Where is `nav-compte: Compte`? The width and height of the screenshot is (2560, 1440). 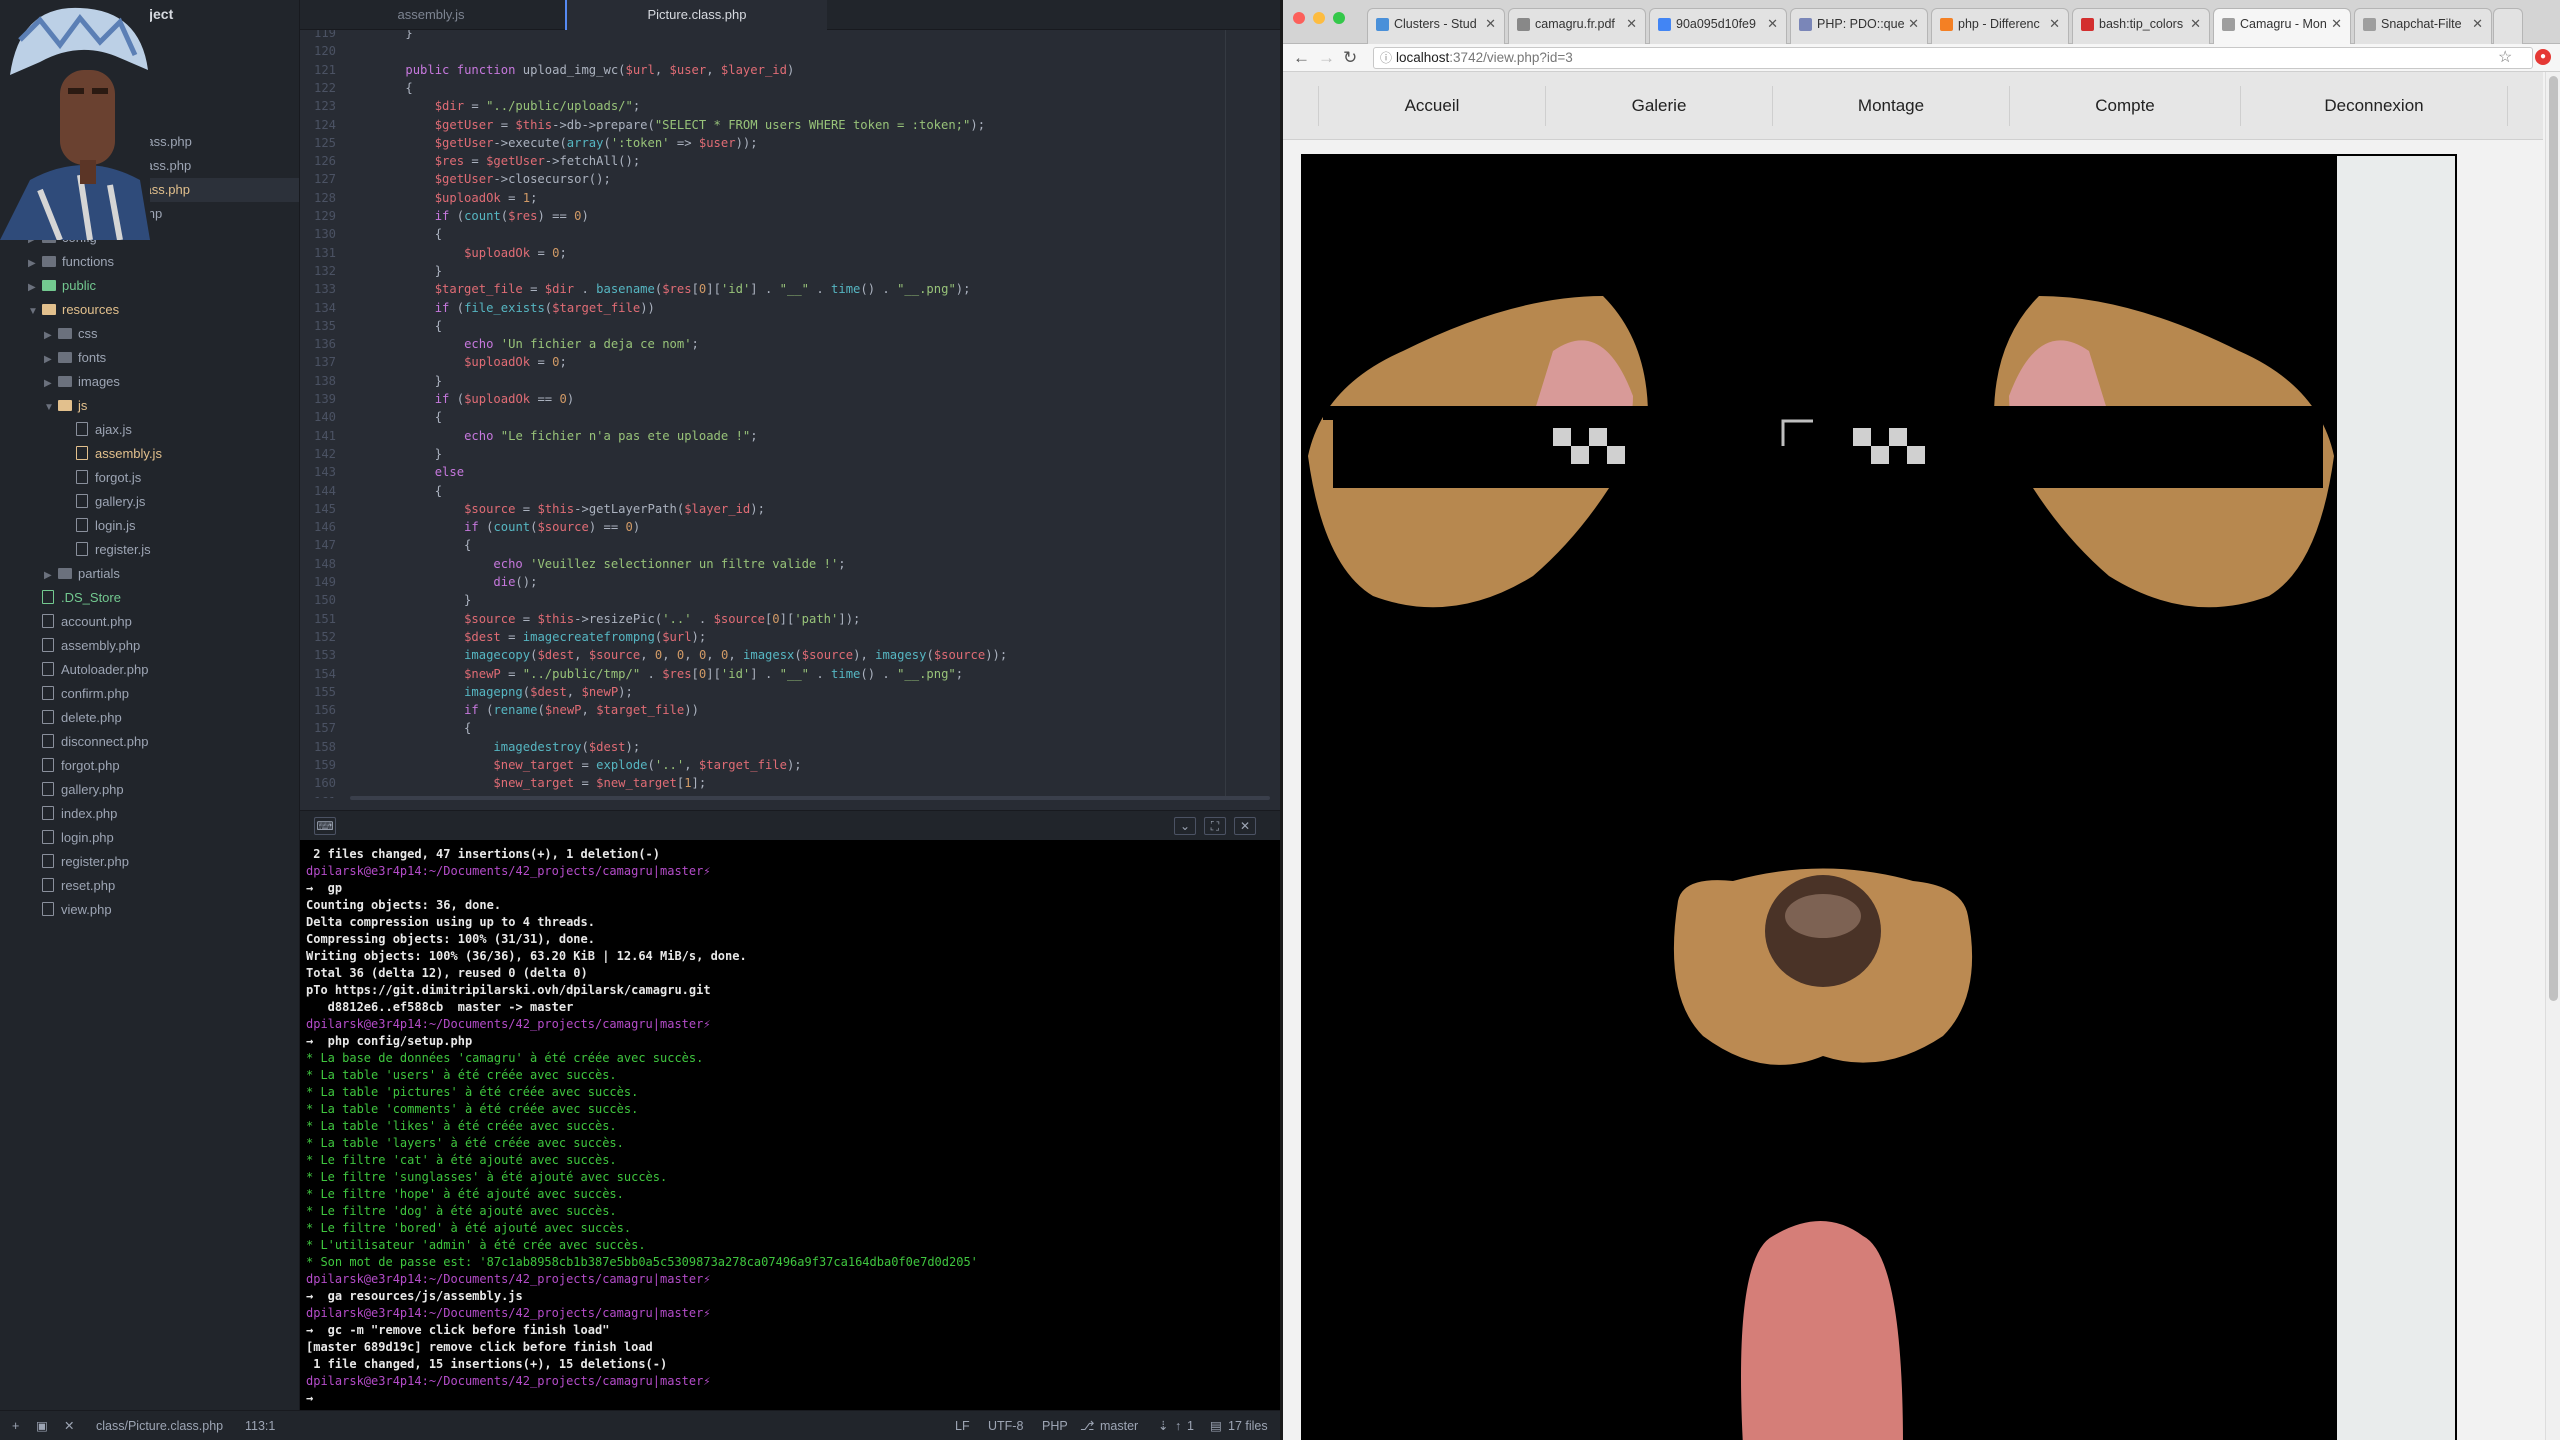 nav-compte: Compte is located at coordinates (2124, 106).